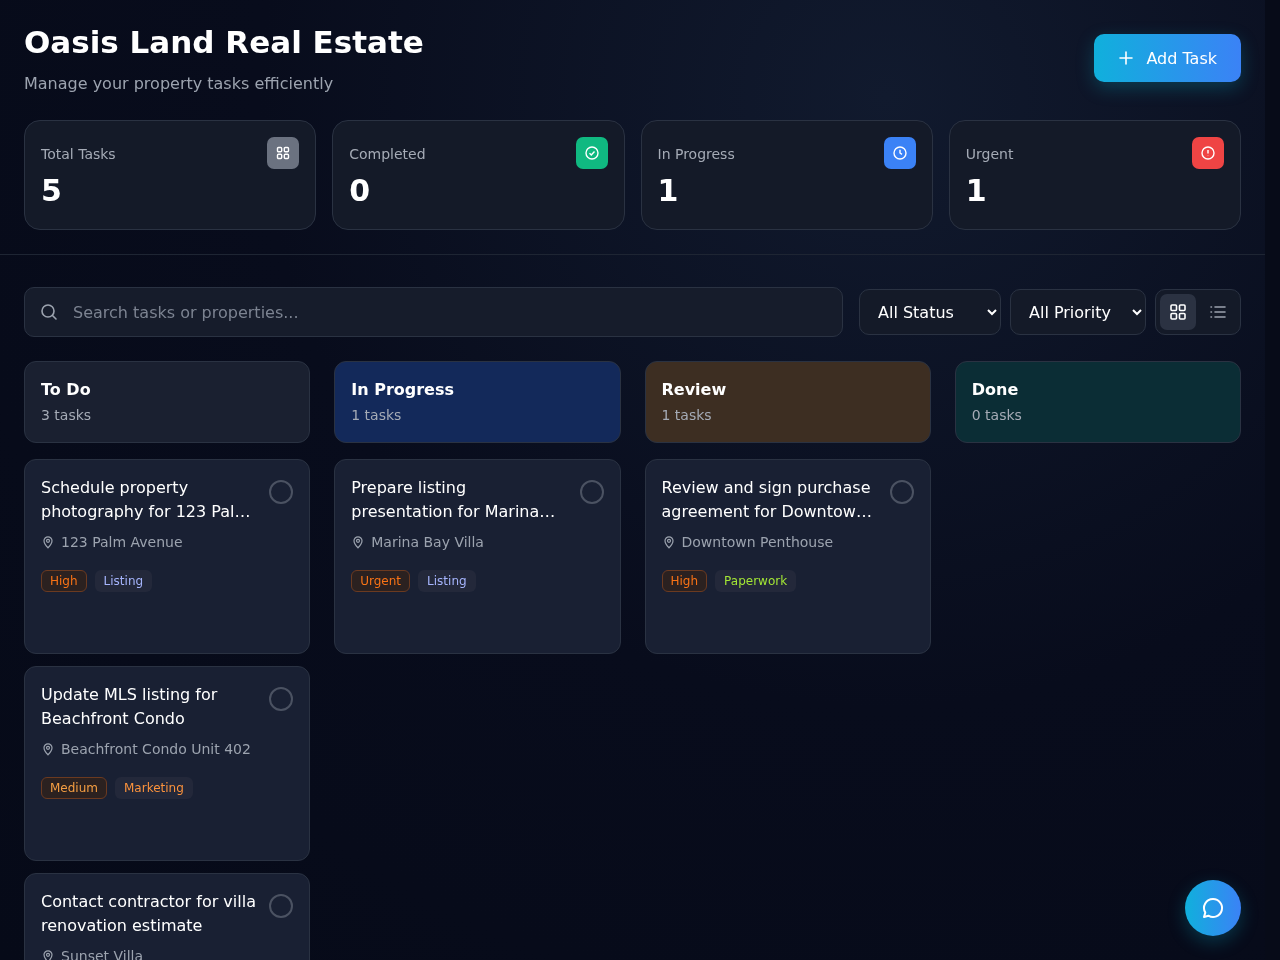 Image resolution: width=1280 pixels, height=960 pixels. Describe the element at coordinates (154, 788) in the screenshot. I see `category-tag: Marketing` at that location.